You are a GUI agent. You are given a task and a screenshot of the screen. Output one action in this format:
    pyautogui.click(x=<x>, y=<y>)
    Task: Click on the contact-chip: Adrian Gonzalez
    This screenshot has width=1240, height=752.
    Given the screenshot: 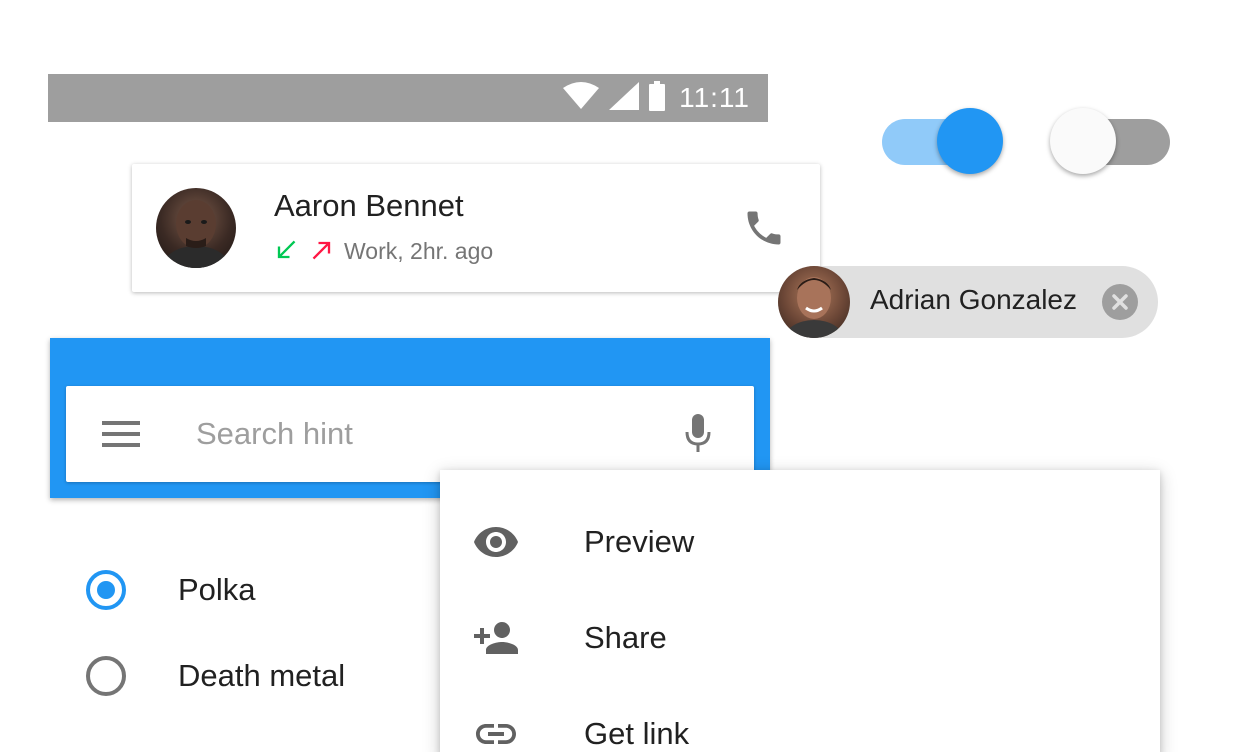 What is the action you would take?
    pyautogui.click(x=968, y=302)
    